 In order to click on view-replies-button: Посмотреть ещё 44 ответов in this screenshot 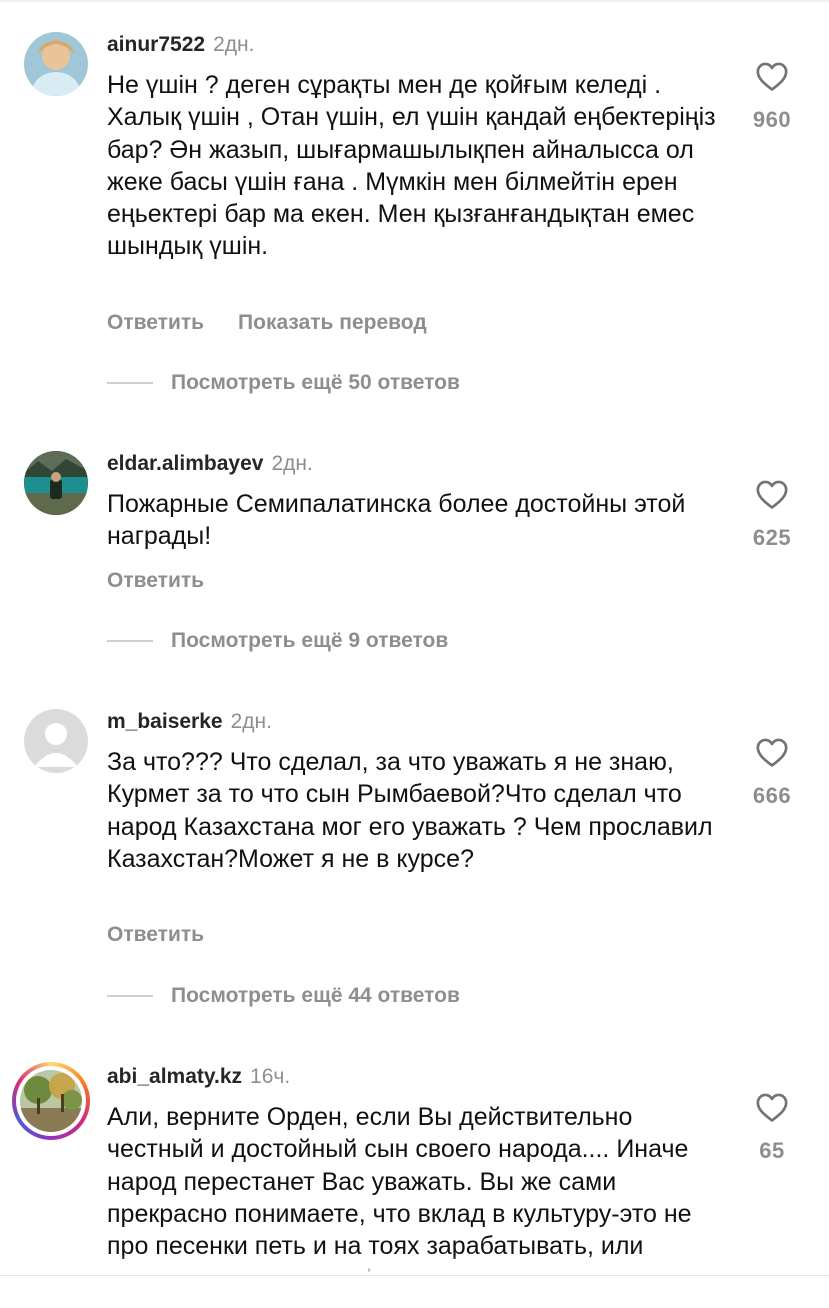, I will do `click(283, 996)`.